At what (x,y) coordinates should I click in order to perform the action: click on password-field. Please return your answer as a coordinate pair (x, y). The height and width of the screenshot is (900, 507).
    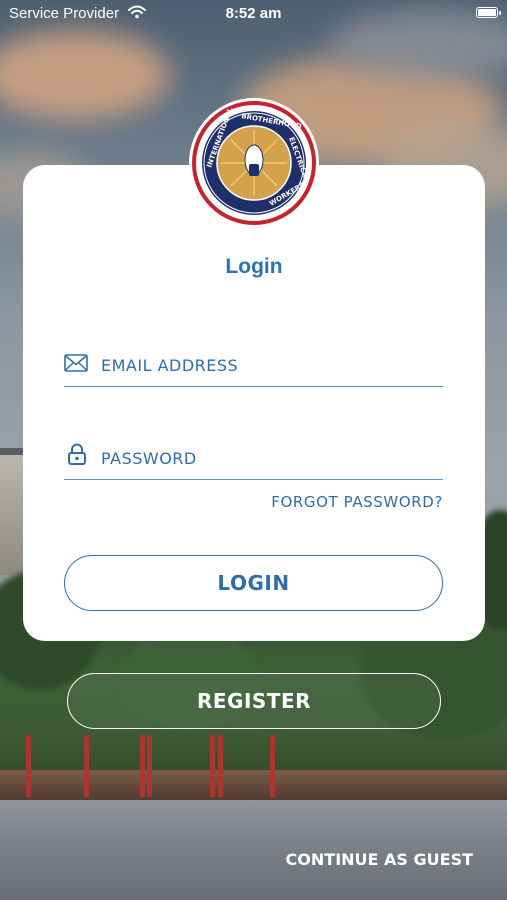
    Looking at the image, I should click on (253, 459).